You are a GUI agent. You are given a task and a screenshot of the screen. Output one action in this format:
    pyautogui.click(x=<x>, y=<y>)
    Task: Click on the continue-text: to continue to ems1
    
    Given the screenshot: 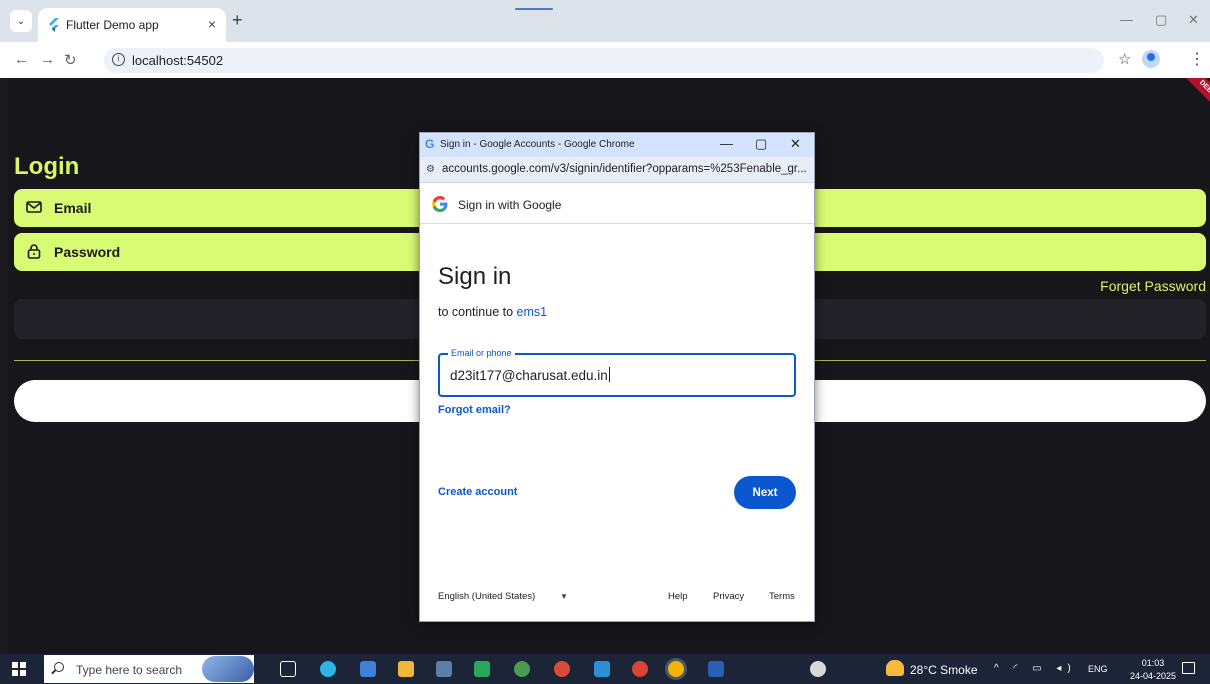 What is the action you would take?
    pyautogui.click(x=492, y=312)
    